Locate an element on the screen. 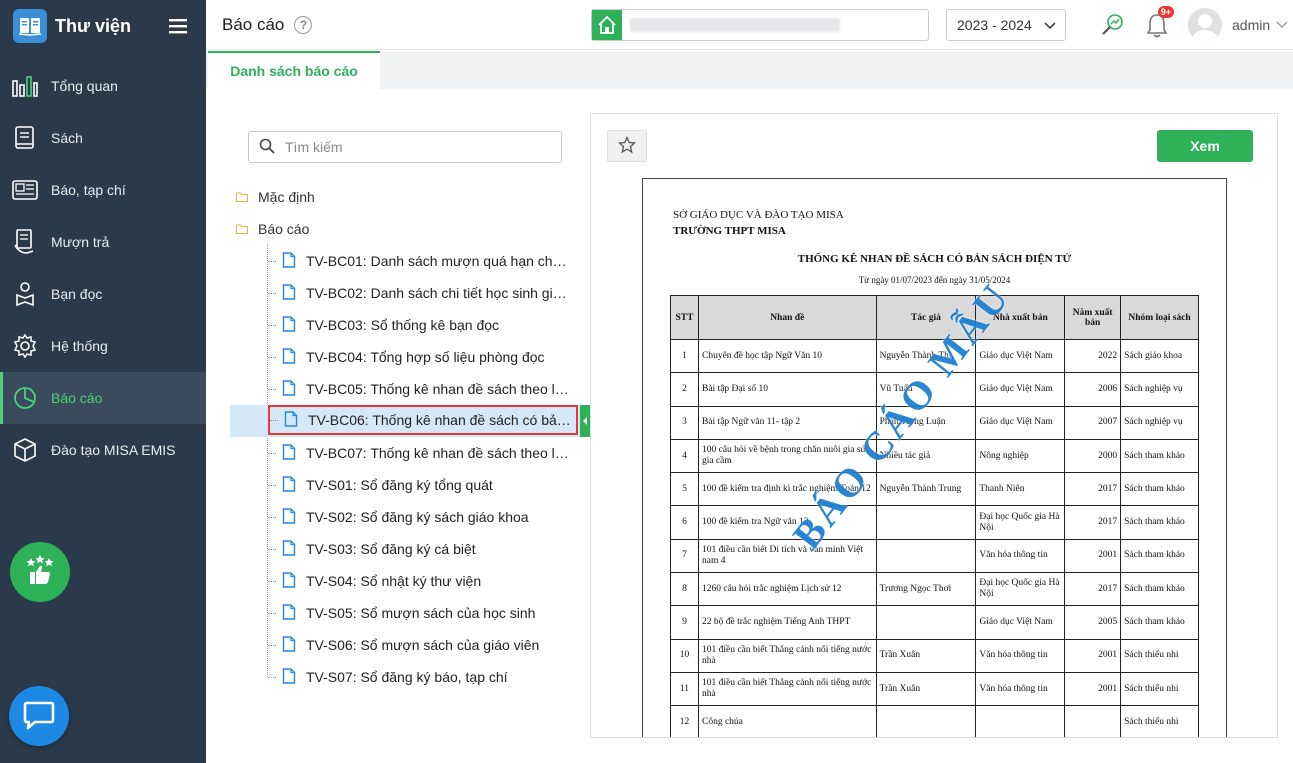 The image size is (1293, 763). report-item: TV-S03: Sổ đăng ký cá biệt is located at coordinates (423, 549).